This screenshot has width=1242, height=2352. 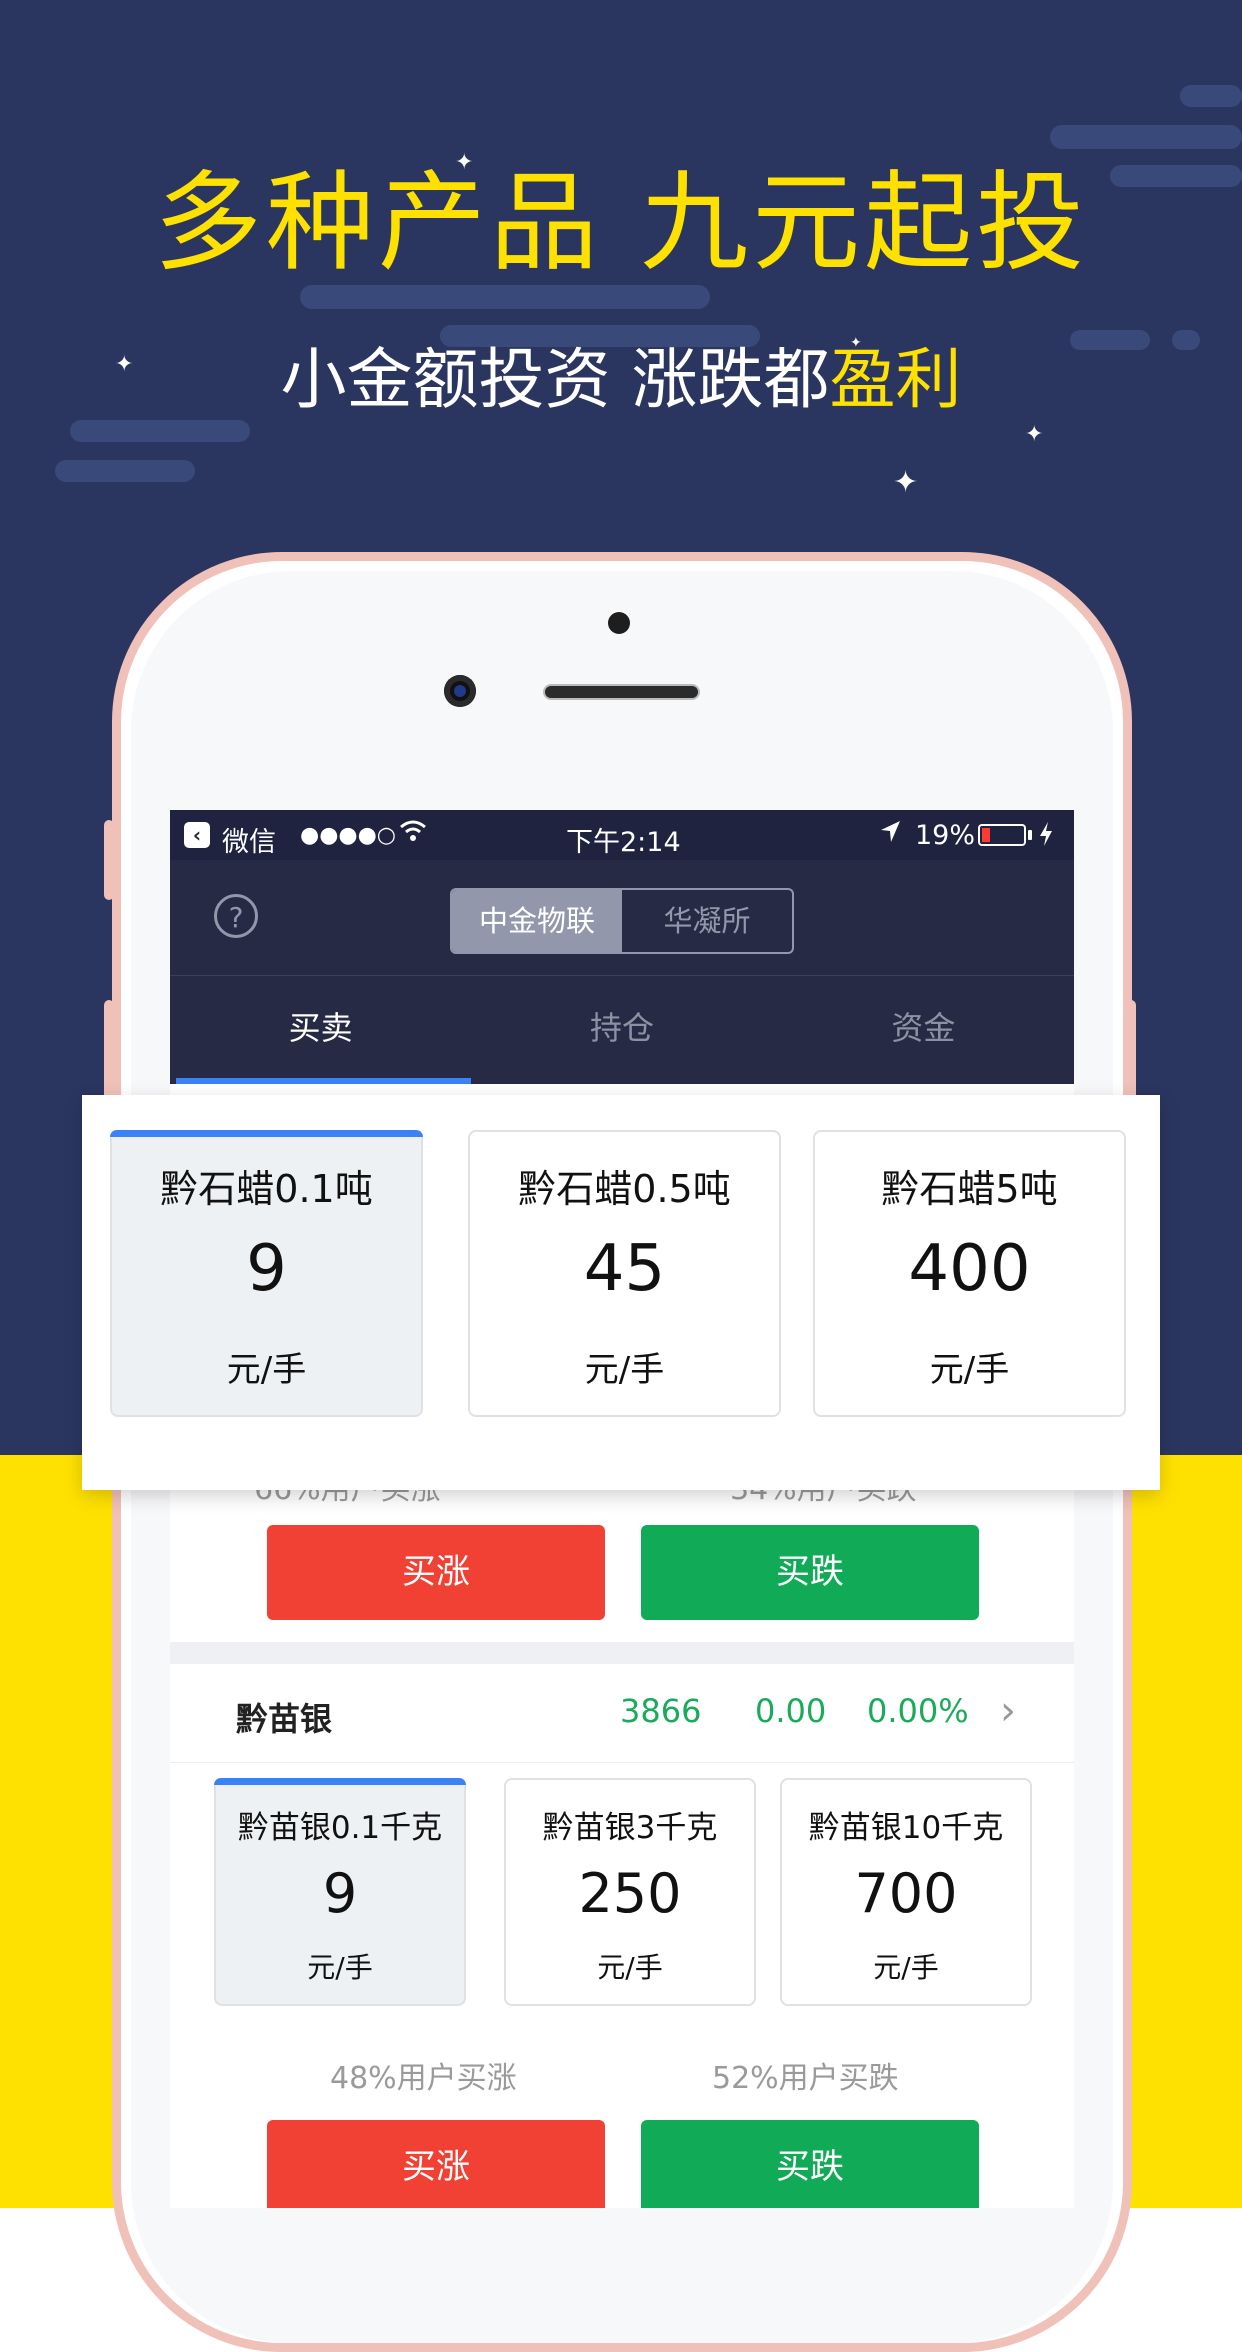 What do you see at coordinates (923, 1030) in the screenshot?
I see `tab-funds: 资金` at bounding box center [923, 1030].